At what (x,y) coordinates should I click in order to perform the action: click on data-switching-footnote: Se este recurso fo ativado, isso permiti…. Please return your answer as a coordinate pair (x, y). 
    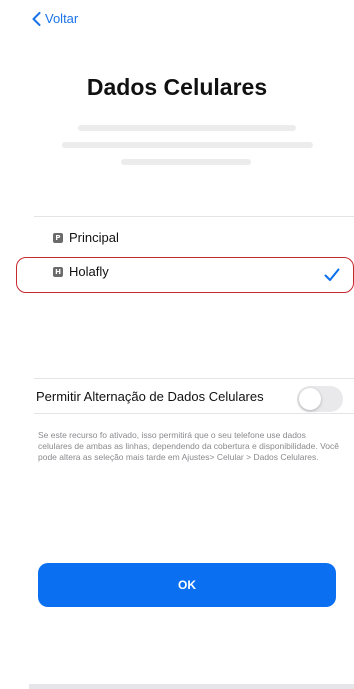
    Looking at the image, I should click on (189, 446).